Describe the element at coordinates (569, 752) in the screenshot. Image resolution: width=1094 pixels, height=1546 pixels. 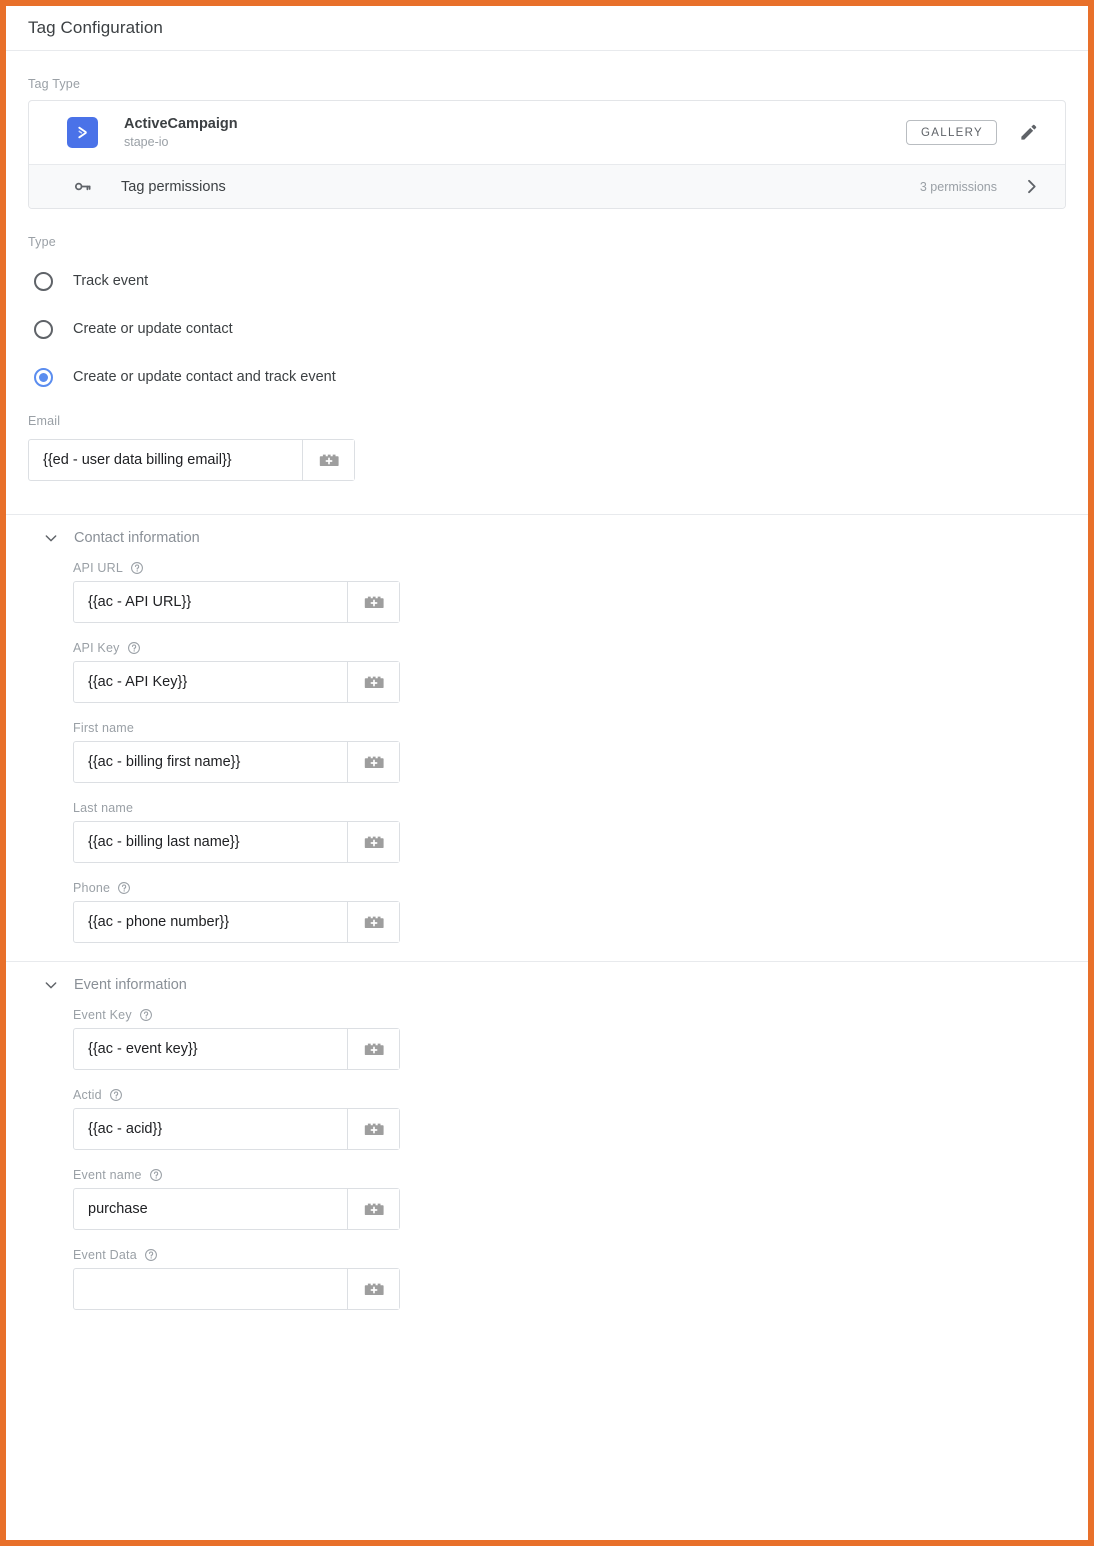
I see `field-first-name: First name {{ac - billing first name}}` at that location.